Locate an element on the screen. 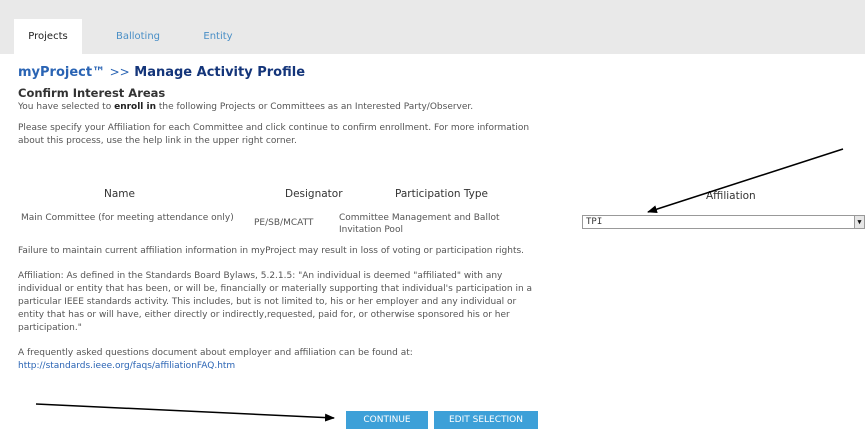  annotation-arrow-affiliation is located at coordinates (745, 181).